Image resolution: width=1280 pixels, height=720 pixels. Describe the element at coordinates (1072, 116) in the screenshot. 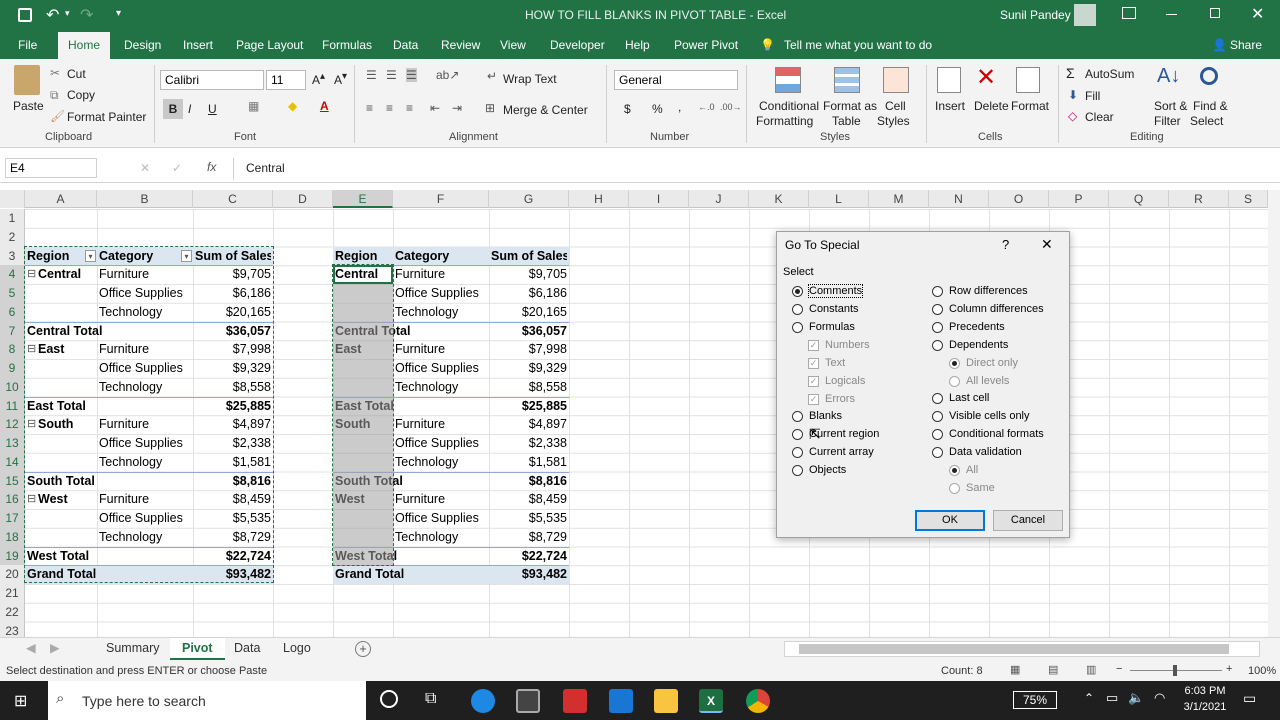

I see `clear-icon: ◇` at that location.